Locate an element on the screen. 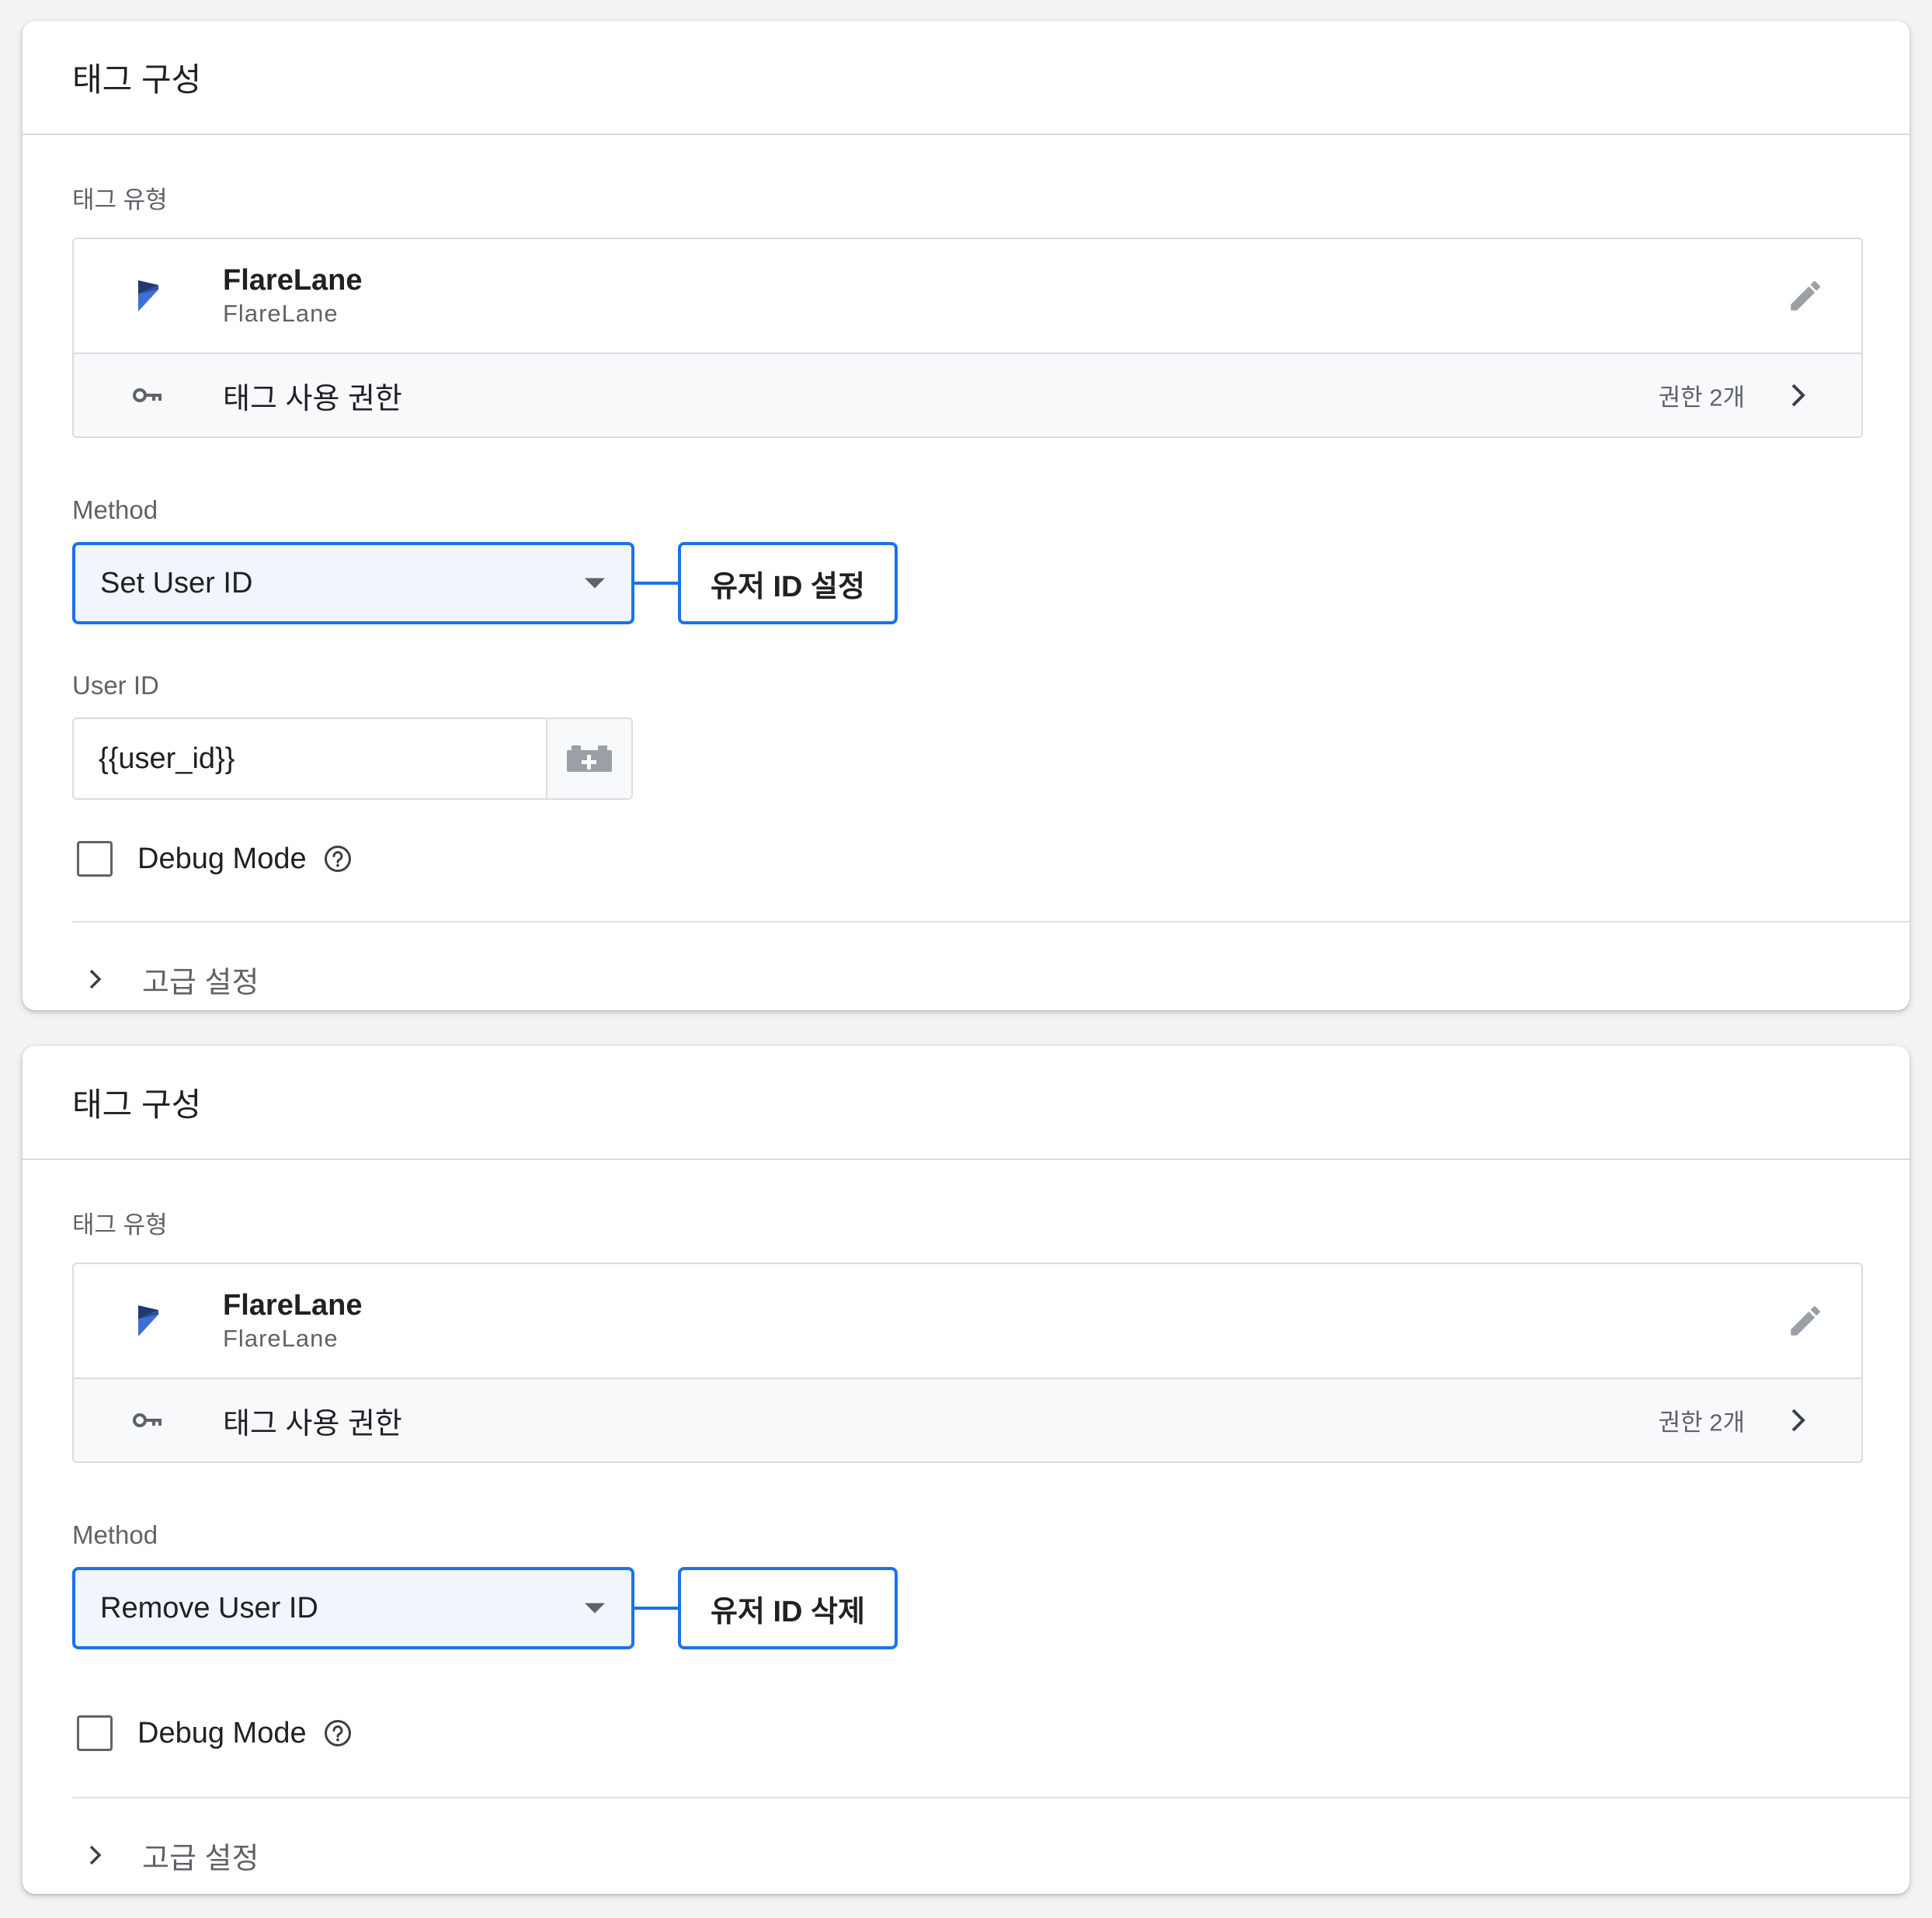  callout-annotation: 유저 ID 삭제 is located at coordinates (788, 1608).